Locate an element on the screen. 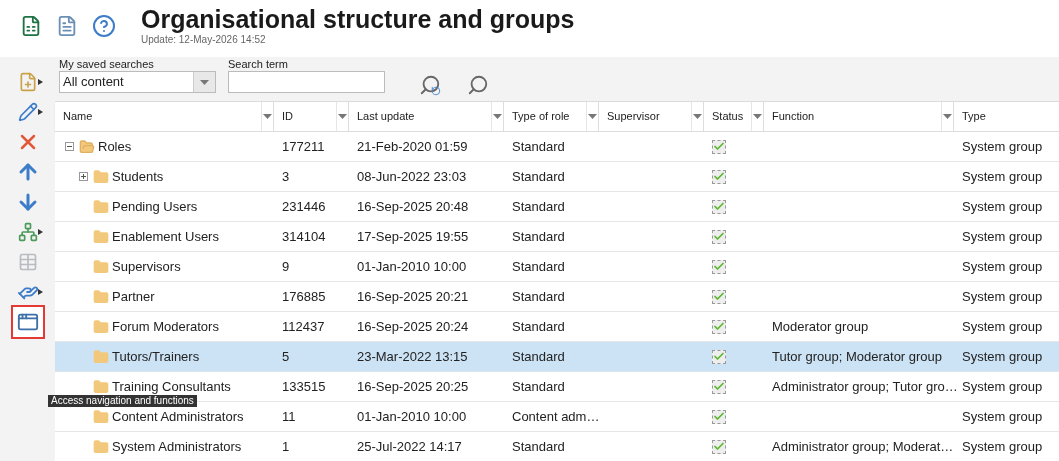  column-header: ID is located at coordinates (311, 116).